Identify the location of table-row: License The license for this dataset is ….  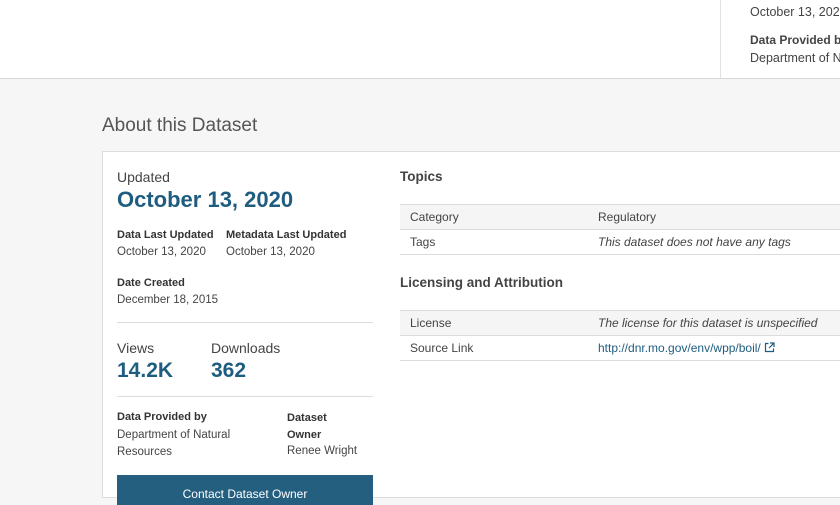
(620, 323).